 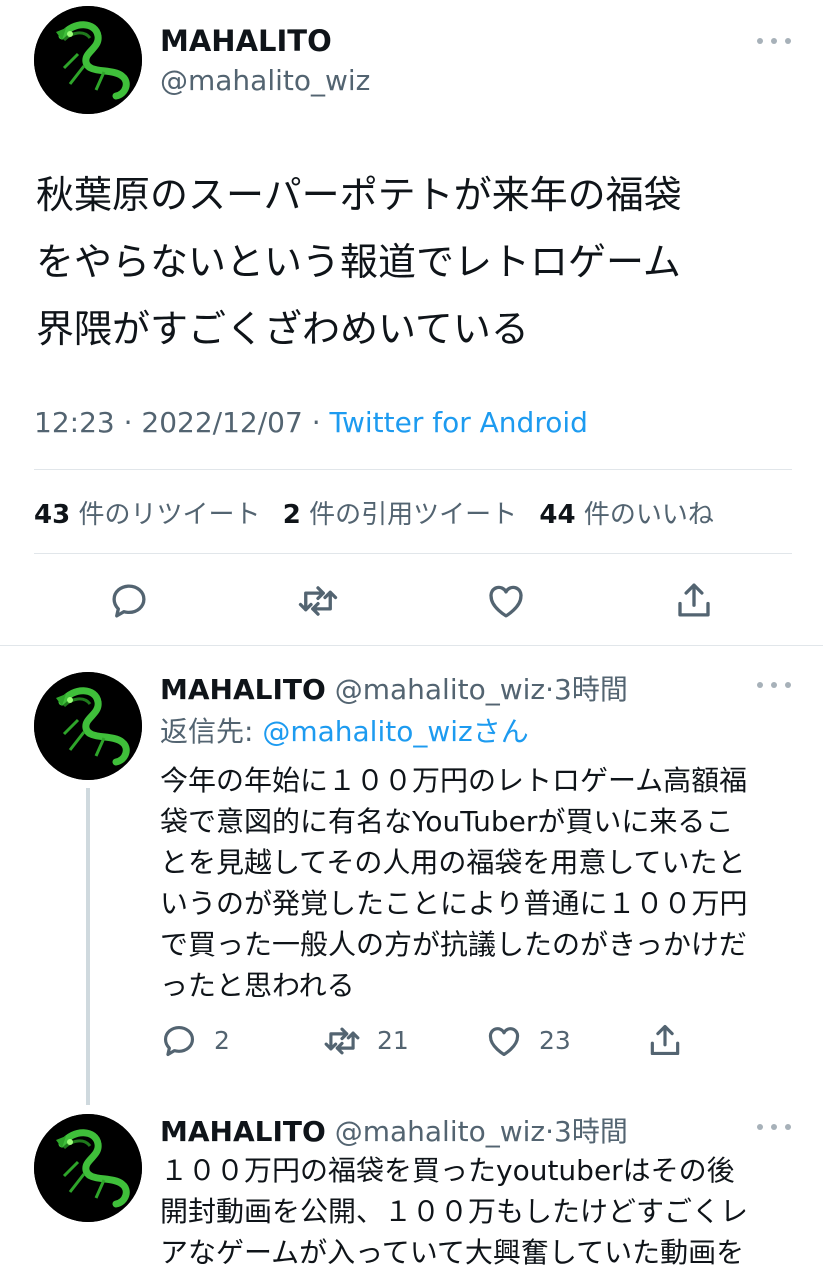 What do you see at coordinates (447, 821) in the screenshot?
I see `reply-text-line: 袋で意図的に有名なYouTuberが買いに来るこ` at bounding box center [447, 821].